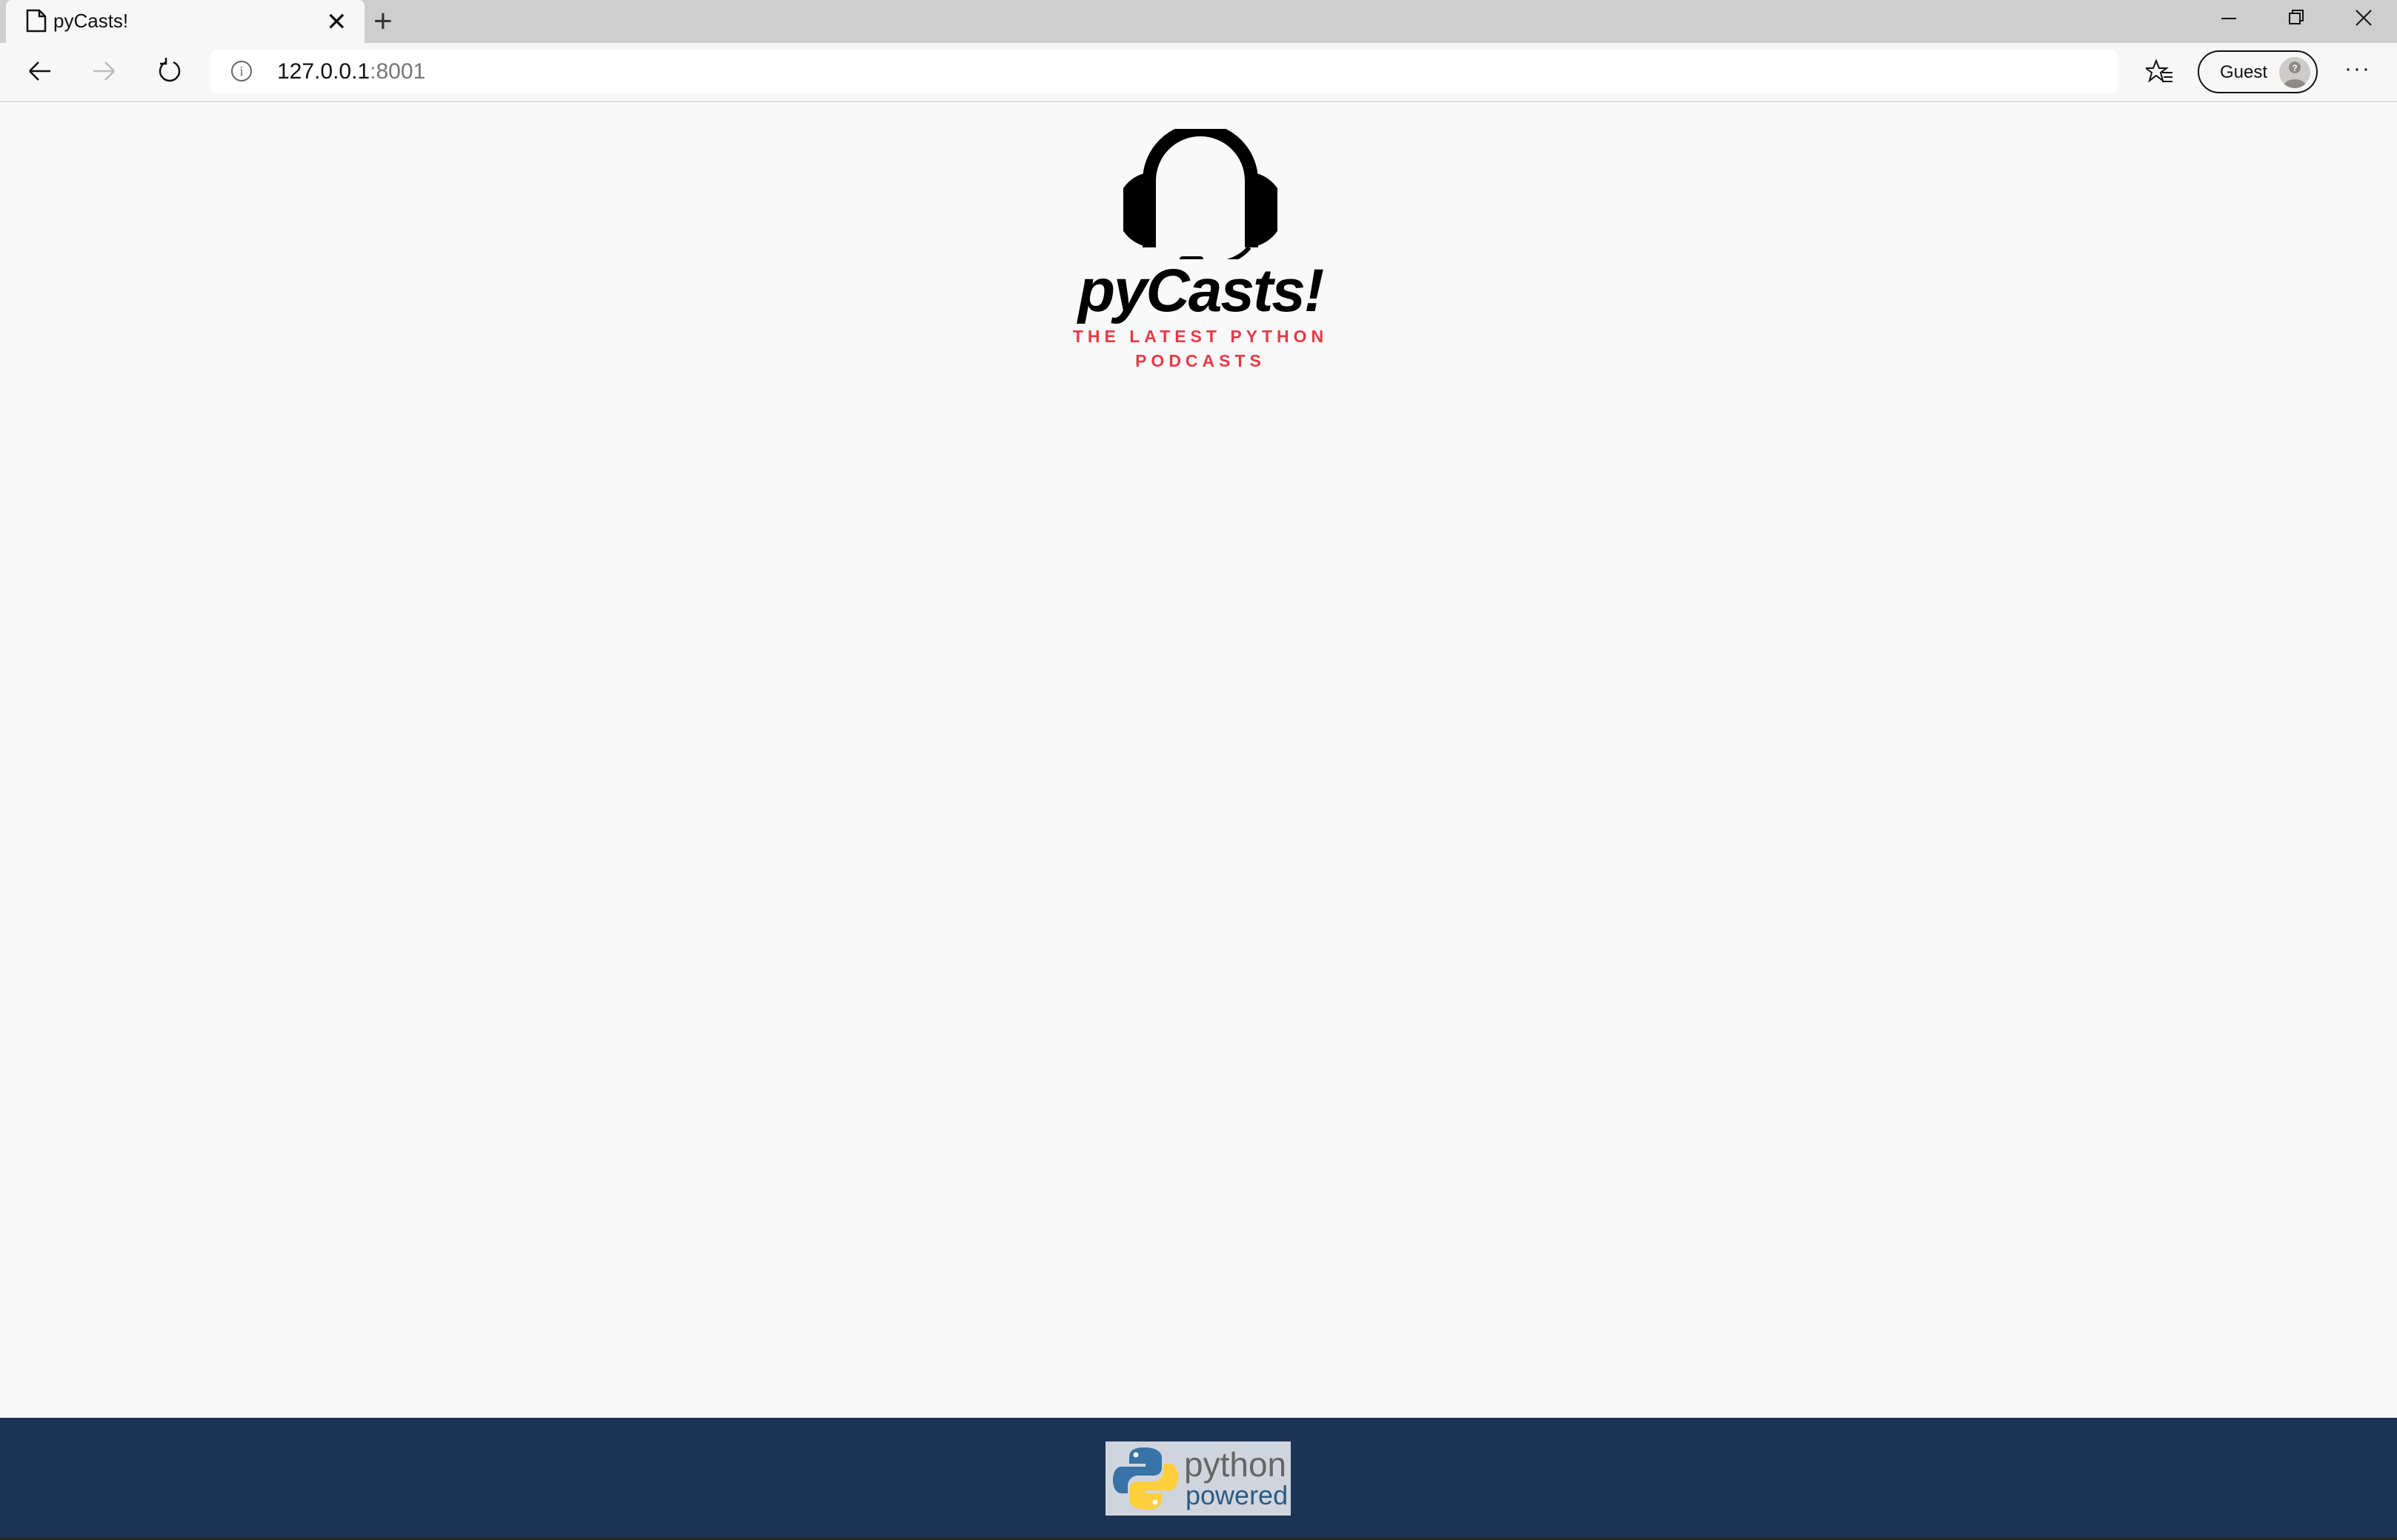 The width and height of the screenshot is (2397, 1540). I want to click on profile-button: Guest ?, so click(2258, 71).